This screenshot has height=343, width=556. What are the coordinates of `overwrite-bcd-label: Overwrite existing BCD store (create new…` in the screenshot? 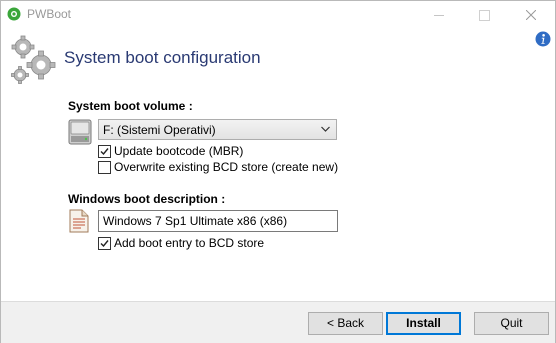 It's located at (226, 167).